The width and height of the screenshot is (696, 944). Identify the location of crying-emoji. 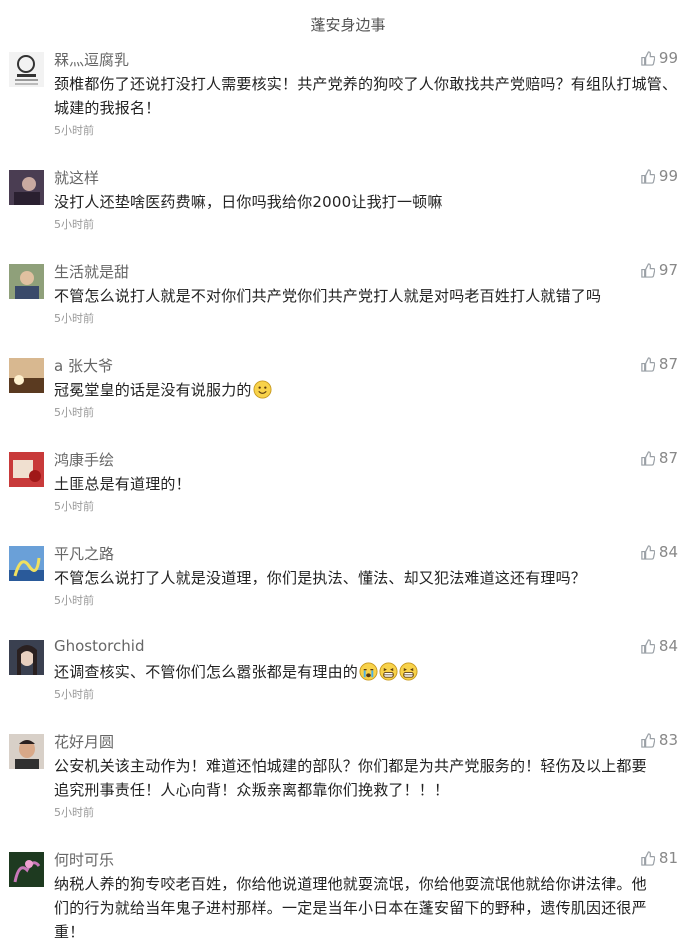
(368, 671).